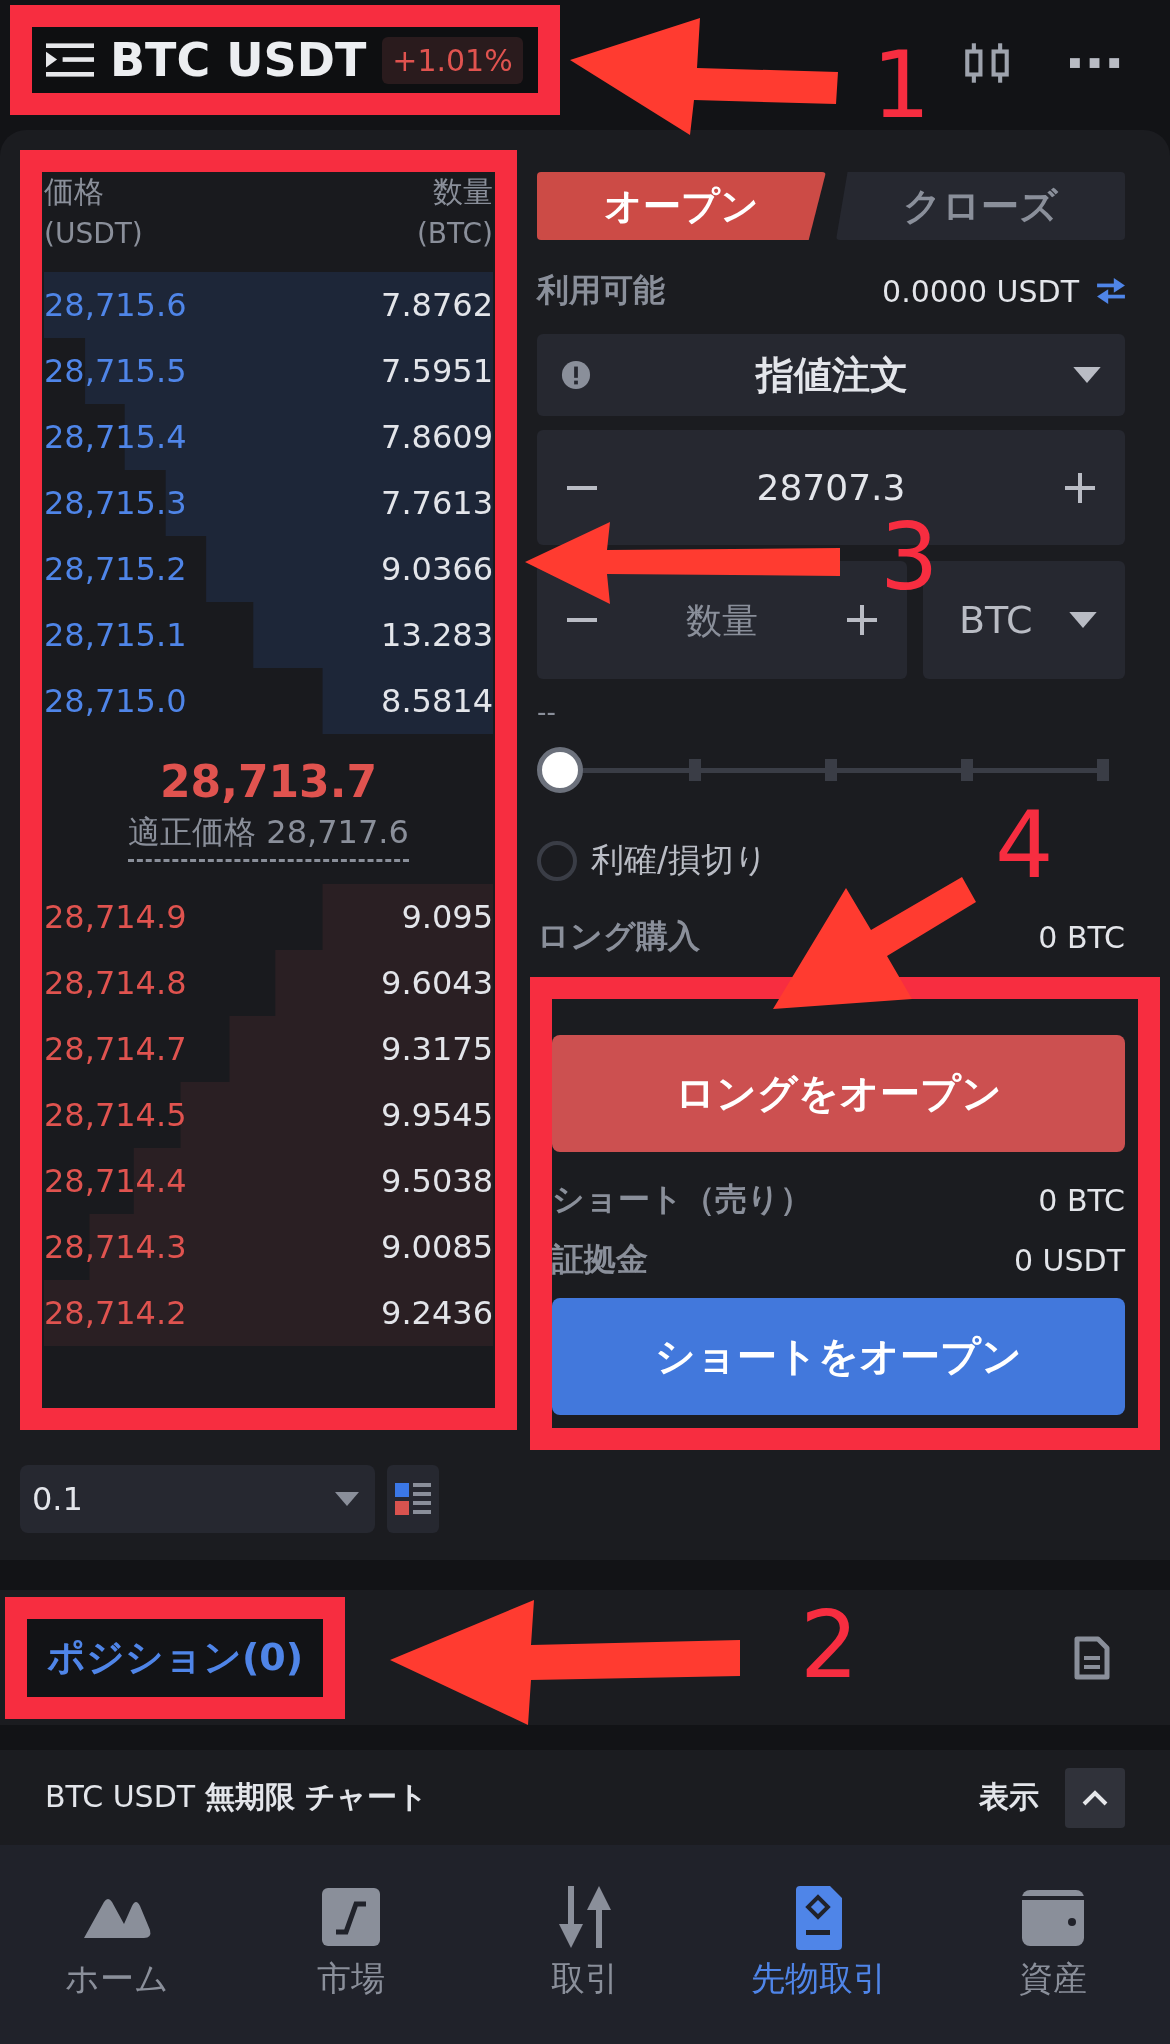 This screenshot has height=2044, width=1170. I want to click on ask-price: 28,715.5, so click(115, 371).